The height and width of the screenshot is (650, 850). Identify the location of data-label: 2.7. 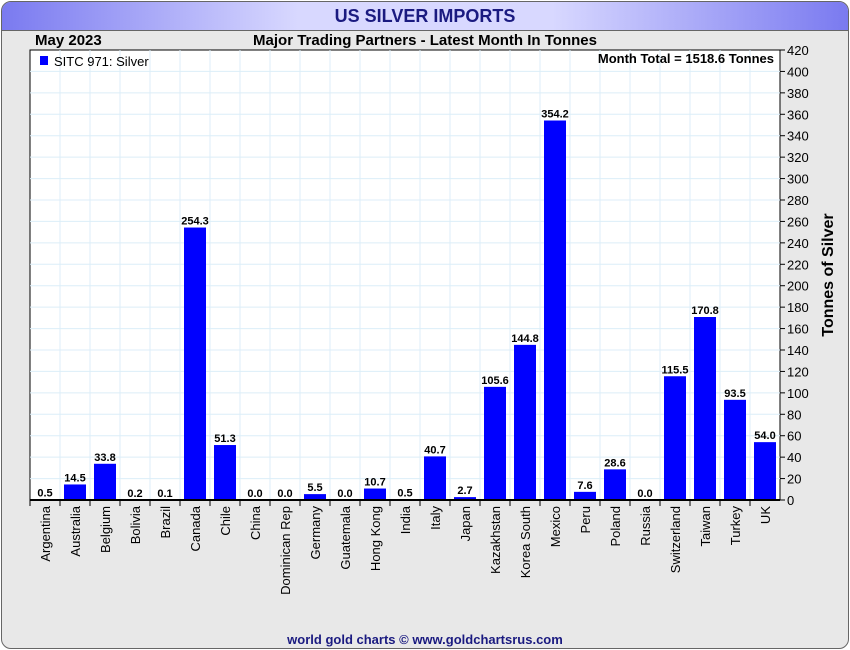
(464, 491).